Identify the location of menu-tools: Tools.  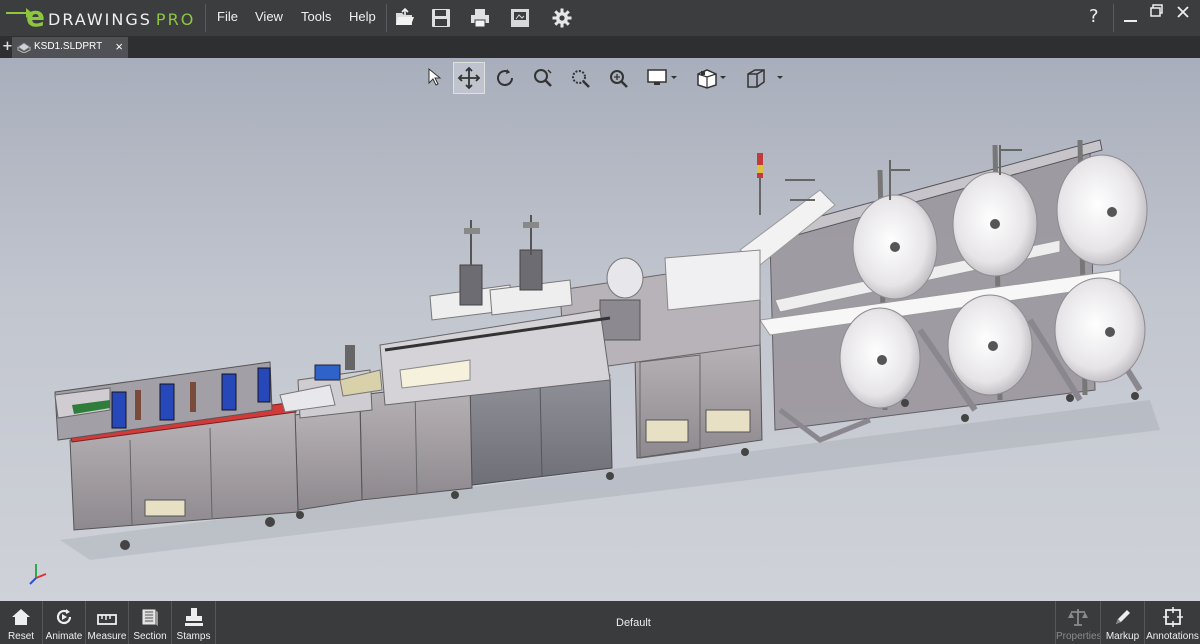
(316, 16).